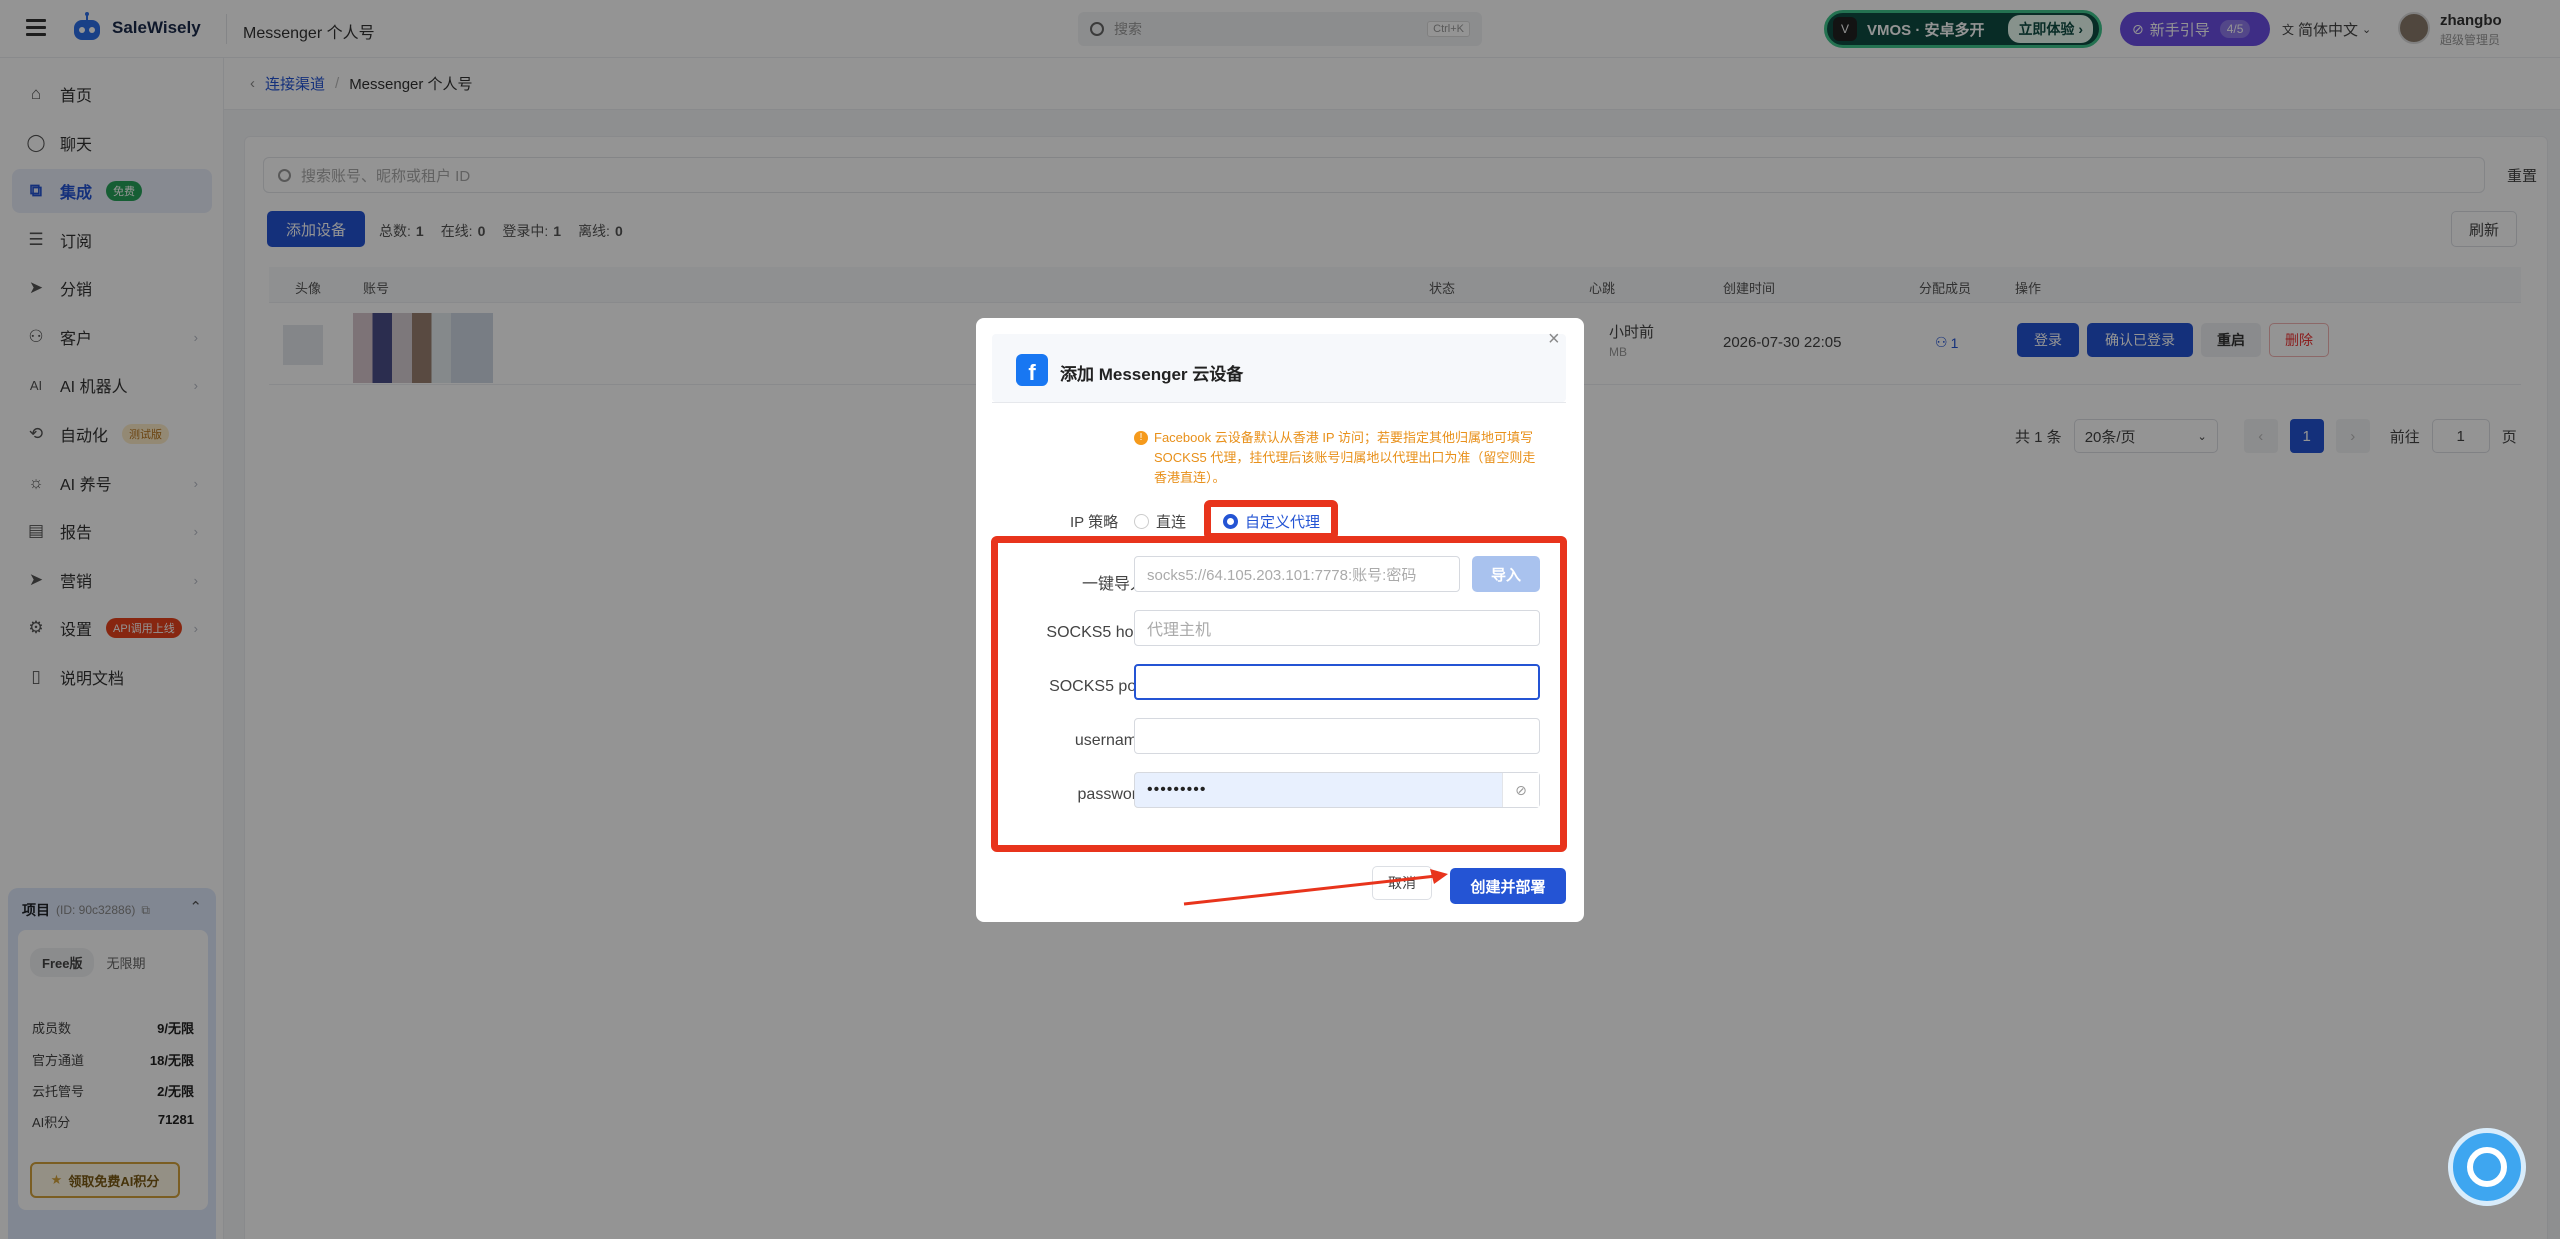 The width and height of the screenshot is (2560, 1239). I want to click on close-icon: ×, so click(1554, 339).